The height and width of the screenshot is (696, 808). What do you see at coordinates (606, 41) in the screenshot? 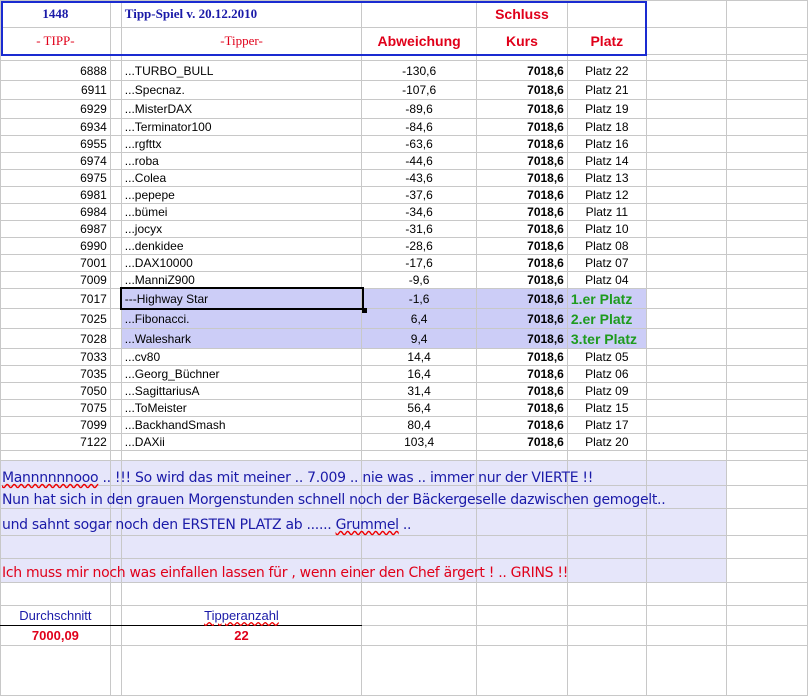
I see `col-header-platz: Platz` at bounding box center [606, 41].